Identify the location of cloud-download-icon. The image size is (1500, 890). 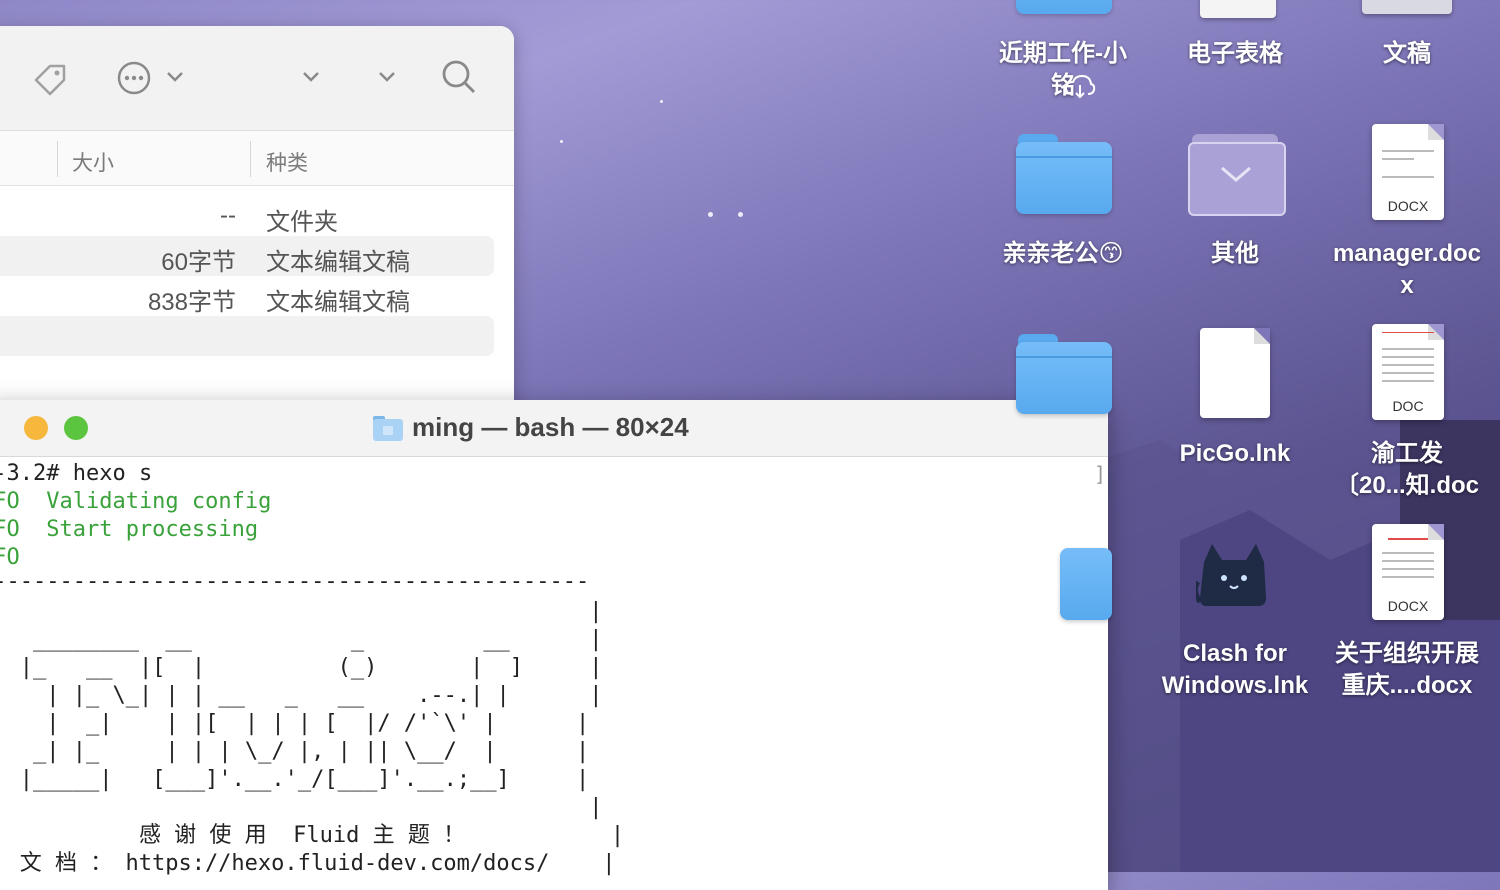
(1080, 86).